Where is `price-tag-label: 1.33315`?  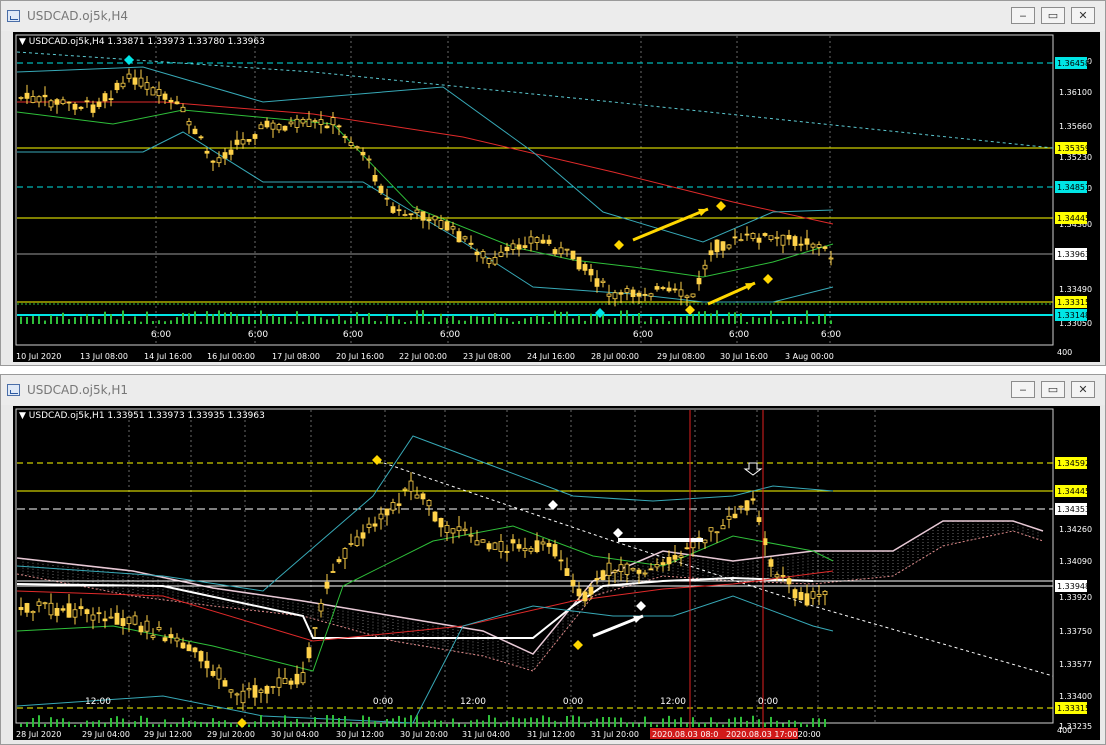 price-tag-label: 1.33315 is located at coordinates (1073, 302).